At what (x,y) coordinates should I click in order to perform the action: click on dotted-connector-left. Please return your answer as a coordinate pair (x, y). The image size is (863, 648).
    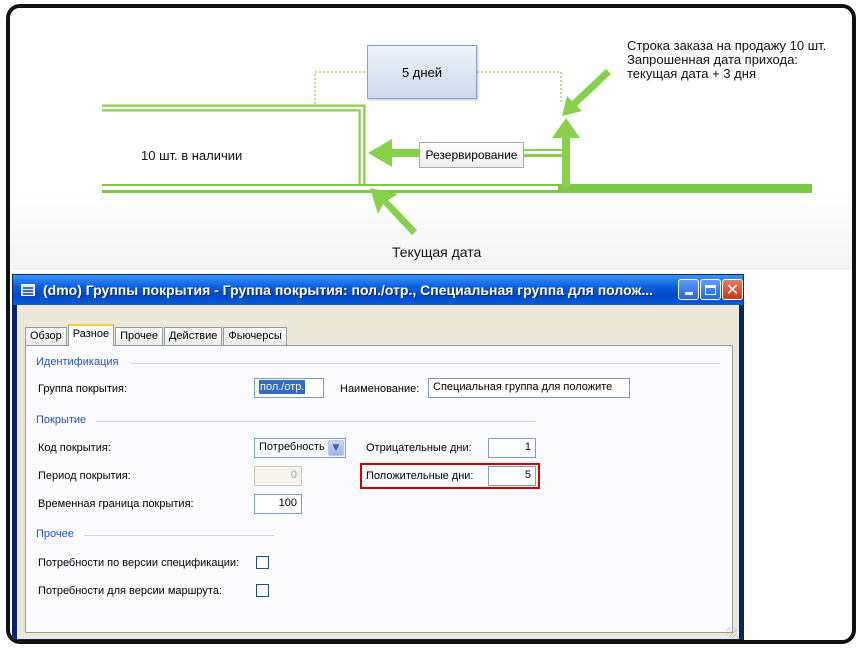
    Looking at the image, I should click on (340, 87).